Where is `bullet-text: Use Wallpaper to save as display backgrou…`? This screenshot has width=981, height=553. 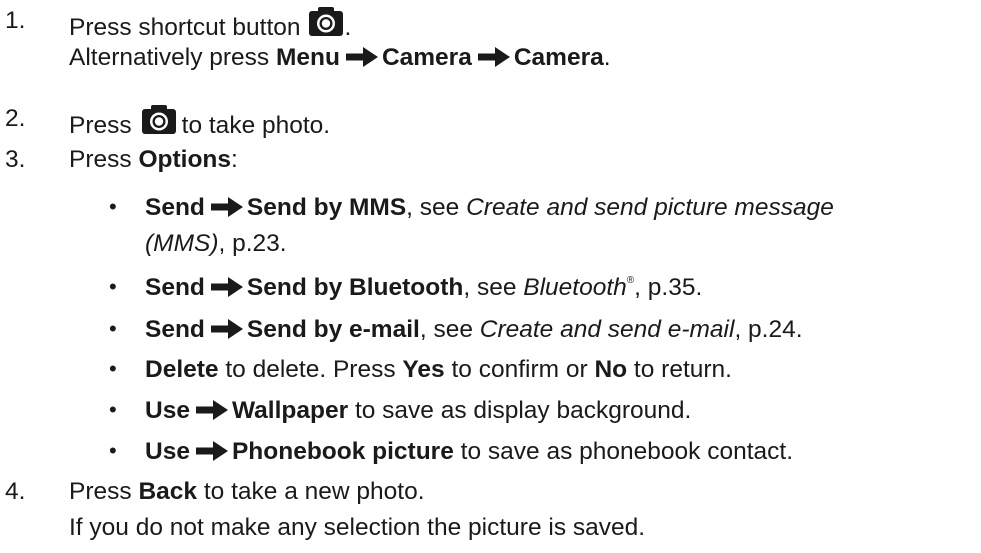
bullet-text: Use Wallpaper to save as display backgrou… is located at coordinates (418, 411).